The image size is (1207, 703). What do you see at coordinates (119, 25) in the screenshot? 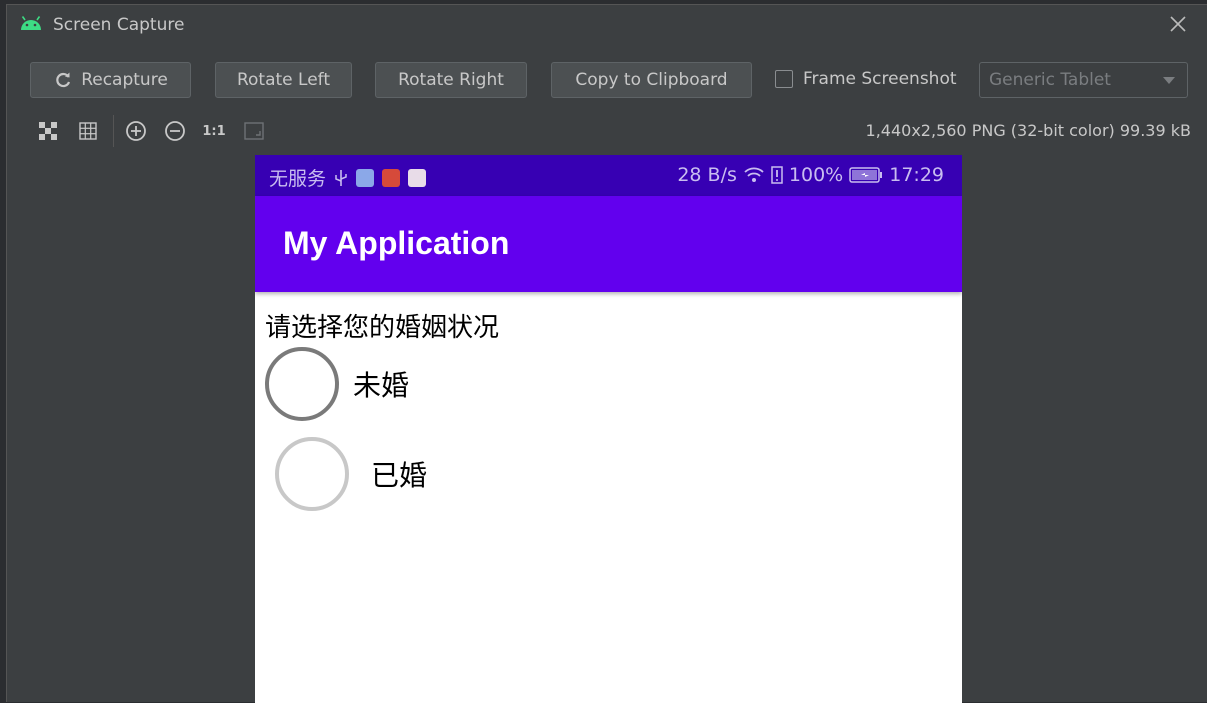
I see `window-title: Screen Capture` at bounding box center [119, 25].